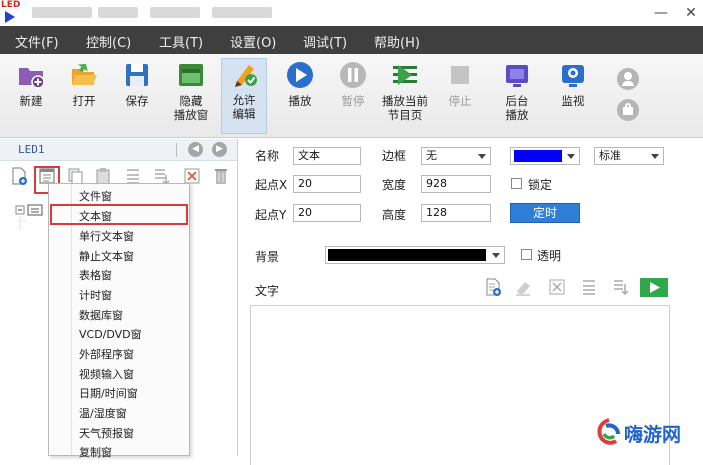  I want to click on name-label: 名称, so click(267, 156).